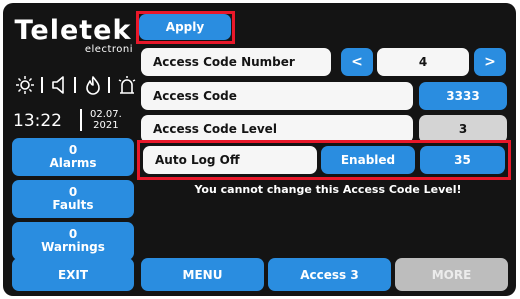 This screenshot has height=299, width=520. Describe the element at coordinates (277, 129) in the screenshot. I see `access-code-level-label: Access Code Level` at that location.